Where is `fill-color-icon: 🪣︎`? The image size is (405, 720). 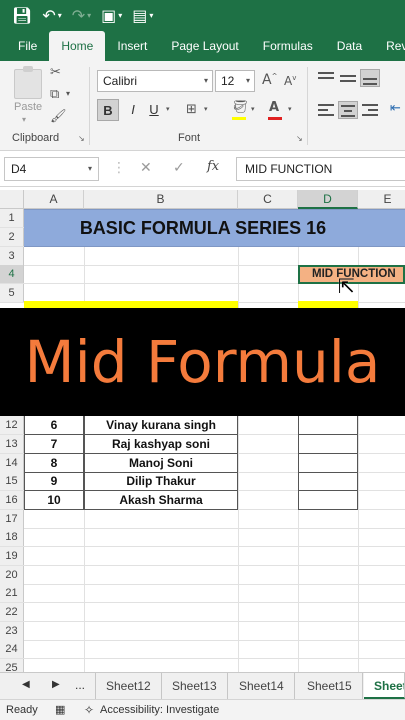 fill-color-icon: 🪣︎ is located at coordinates (240, 107).